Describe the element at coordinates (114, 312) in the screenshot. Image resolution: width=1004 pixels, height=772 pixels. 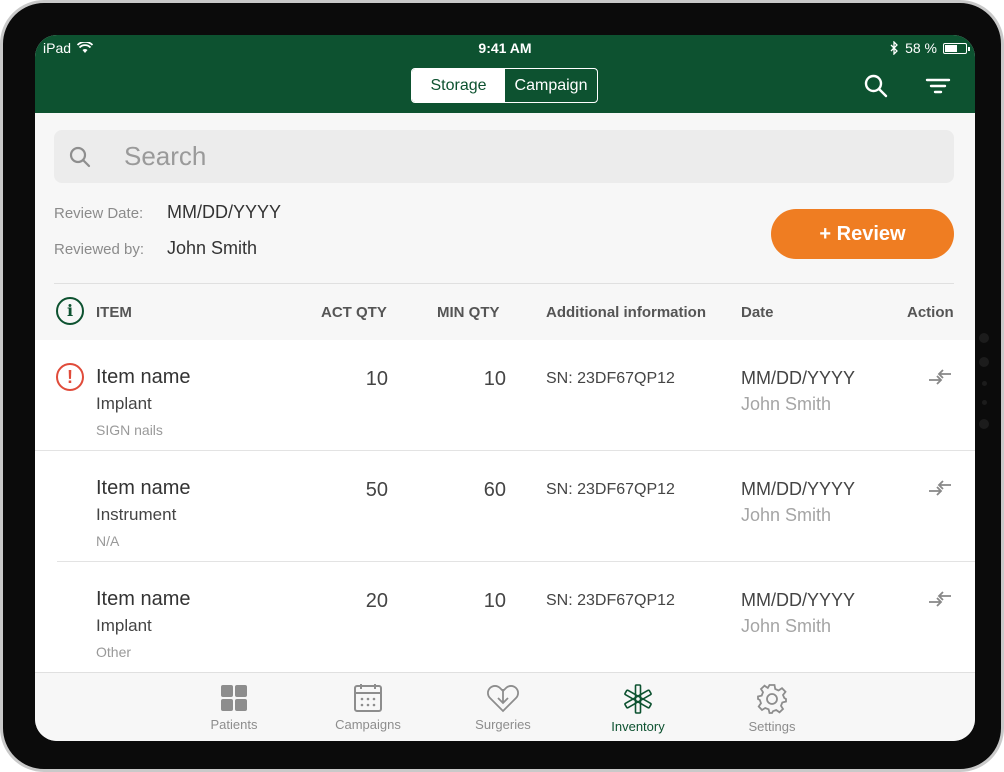
I see `col-item: ITEM` at that location.